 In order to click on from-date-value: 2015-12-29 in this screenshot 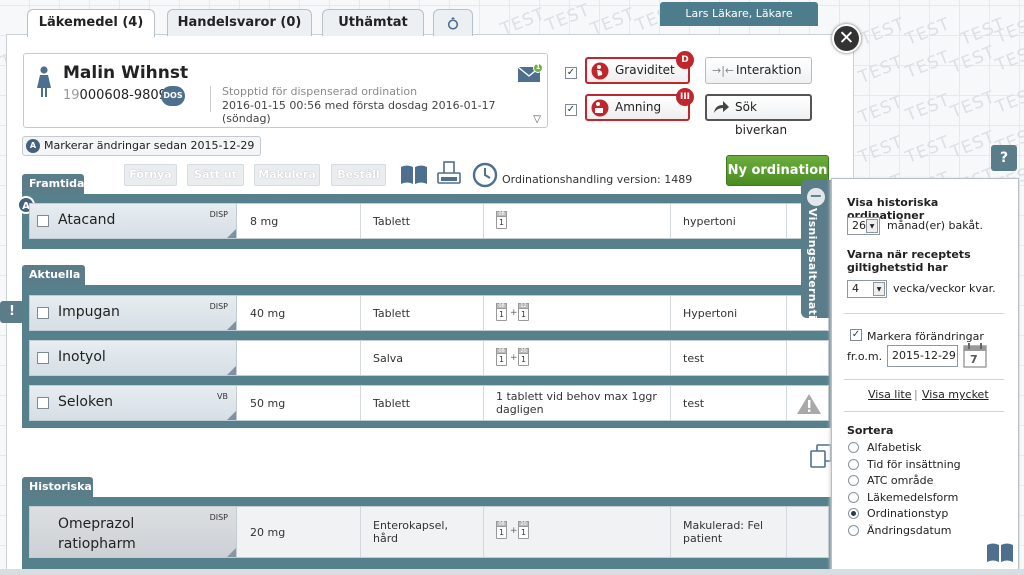, I will do `click(924, 355)`.